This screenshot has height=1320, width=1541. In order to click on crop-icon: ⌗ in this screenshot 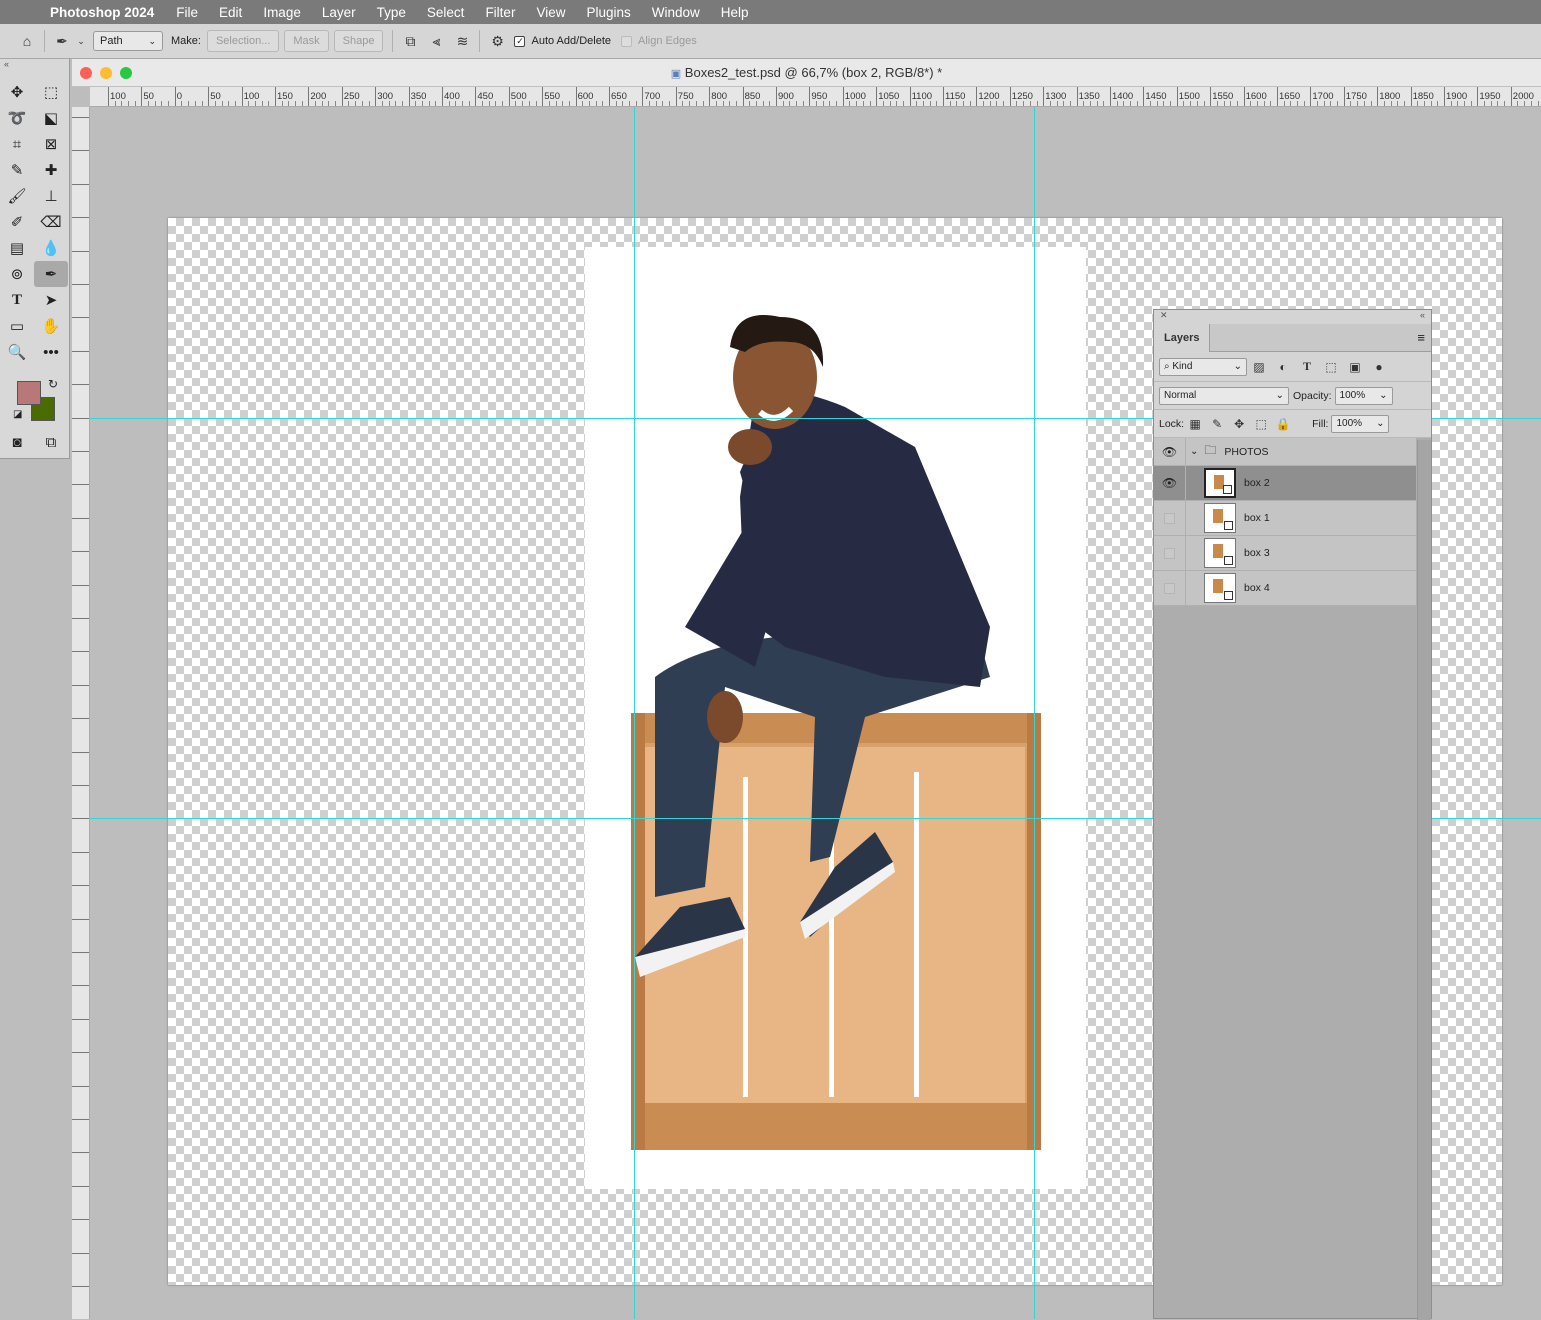, I will do `click(17, 144)`.